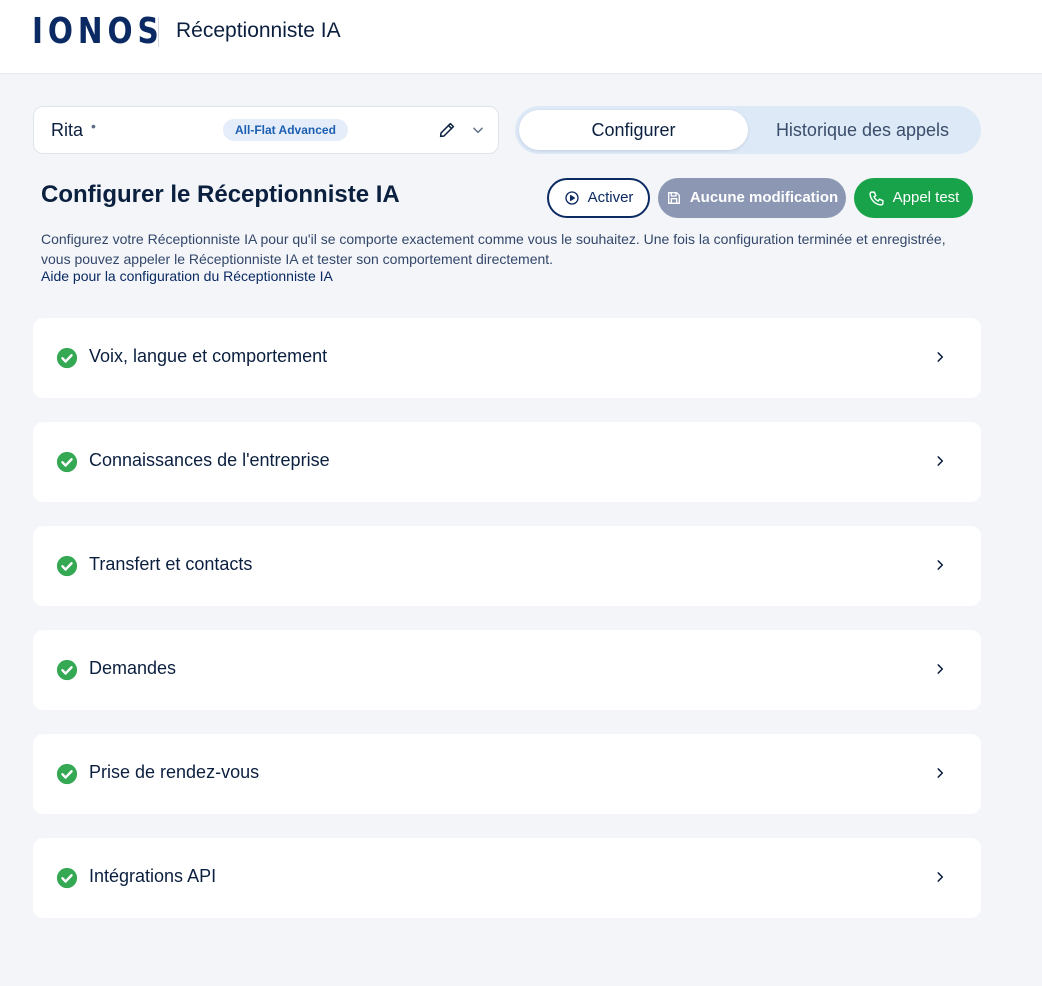 The image size is (1042, 986). Describe the element at coordinates (876, 198) in the screenshot. I see `phone-icon` at that location.